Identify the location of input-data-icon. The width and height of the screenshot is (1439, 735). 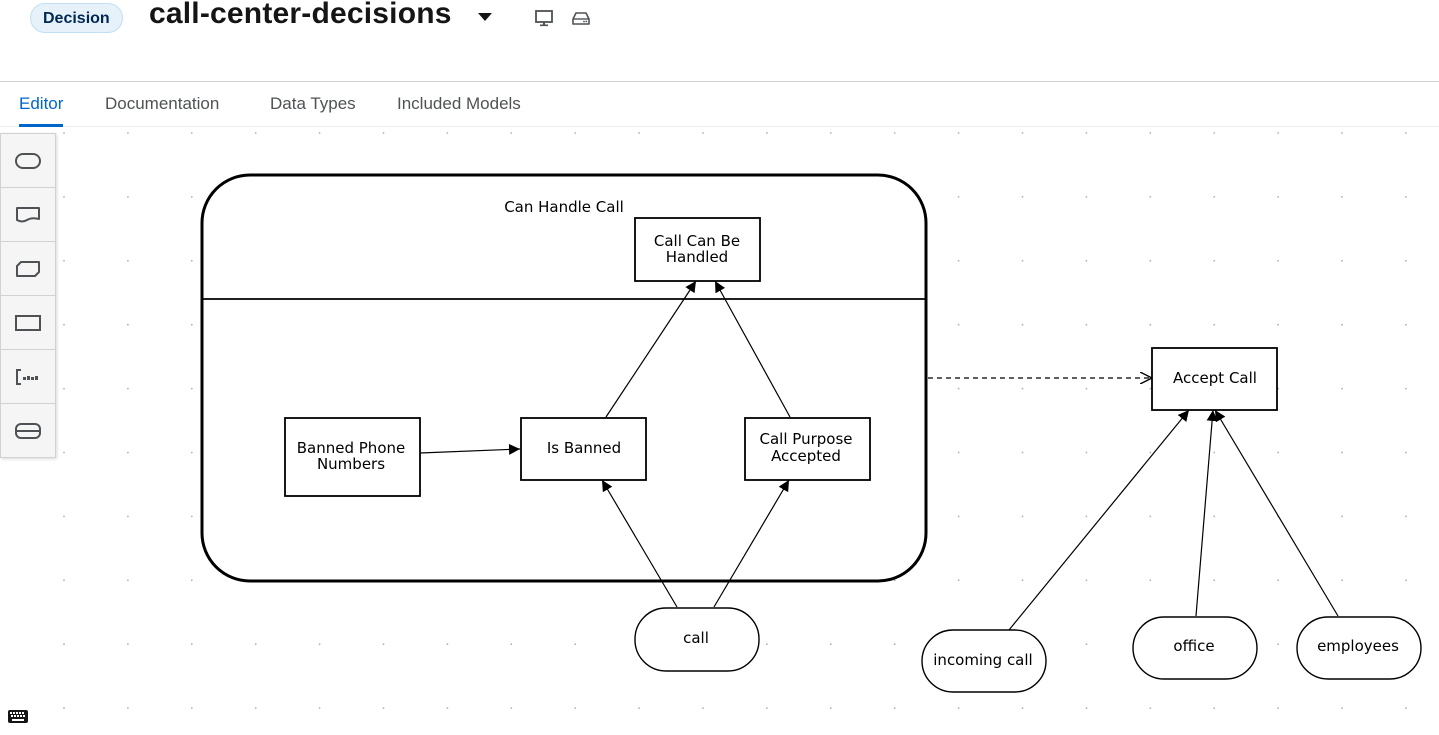
(28, 160).